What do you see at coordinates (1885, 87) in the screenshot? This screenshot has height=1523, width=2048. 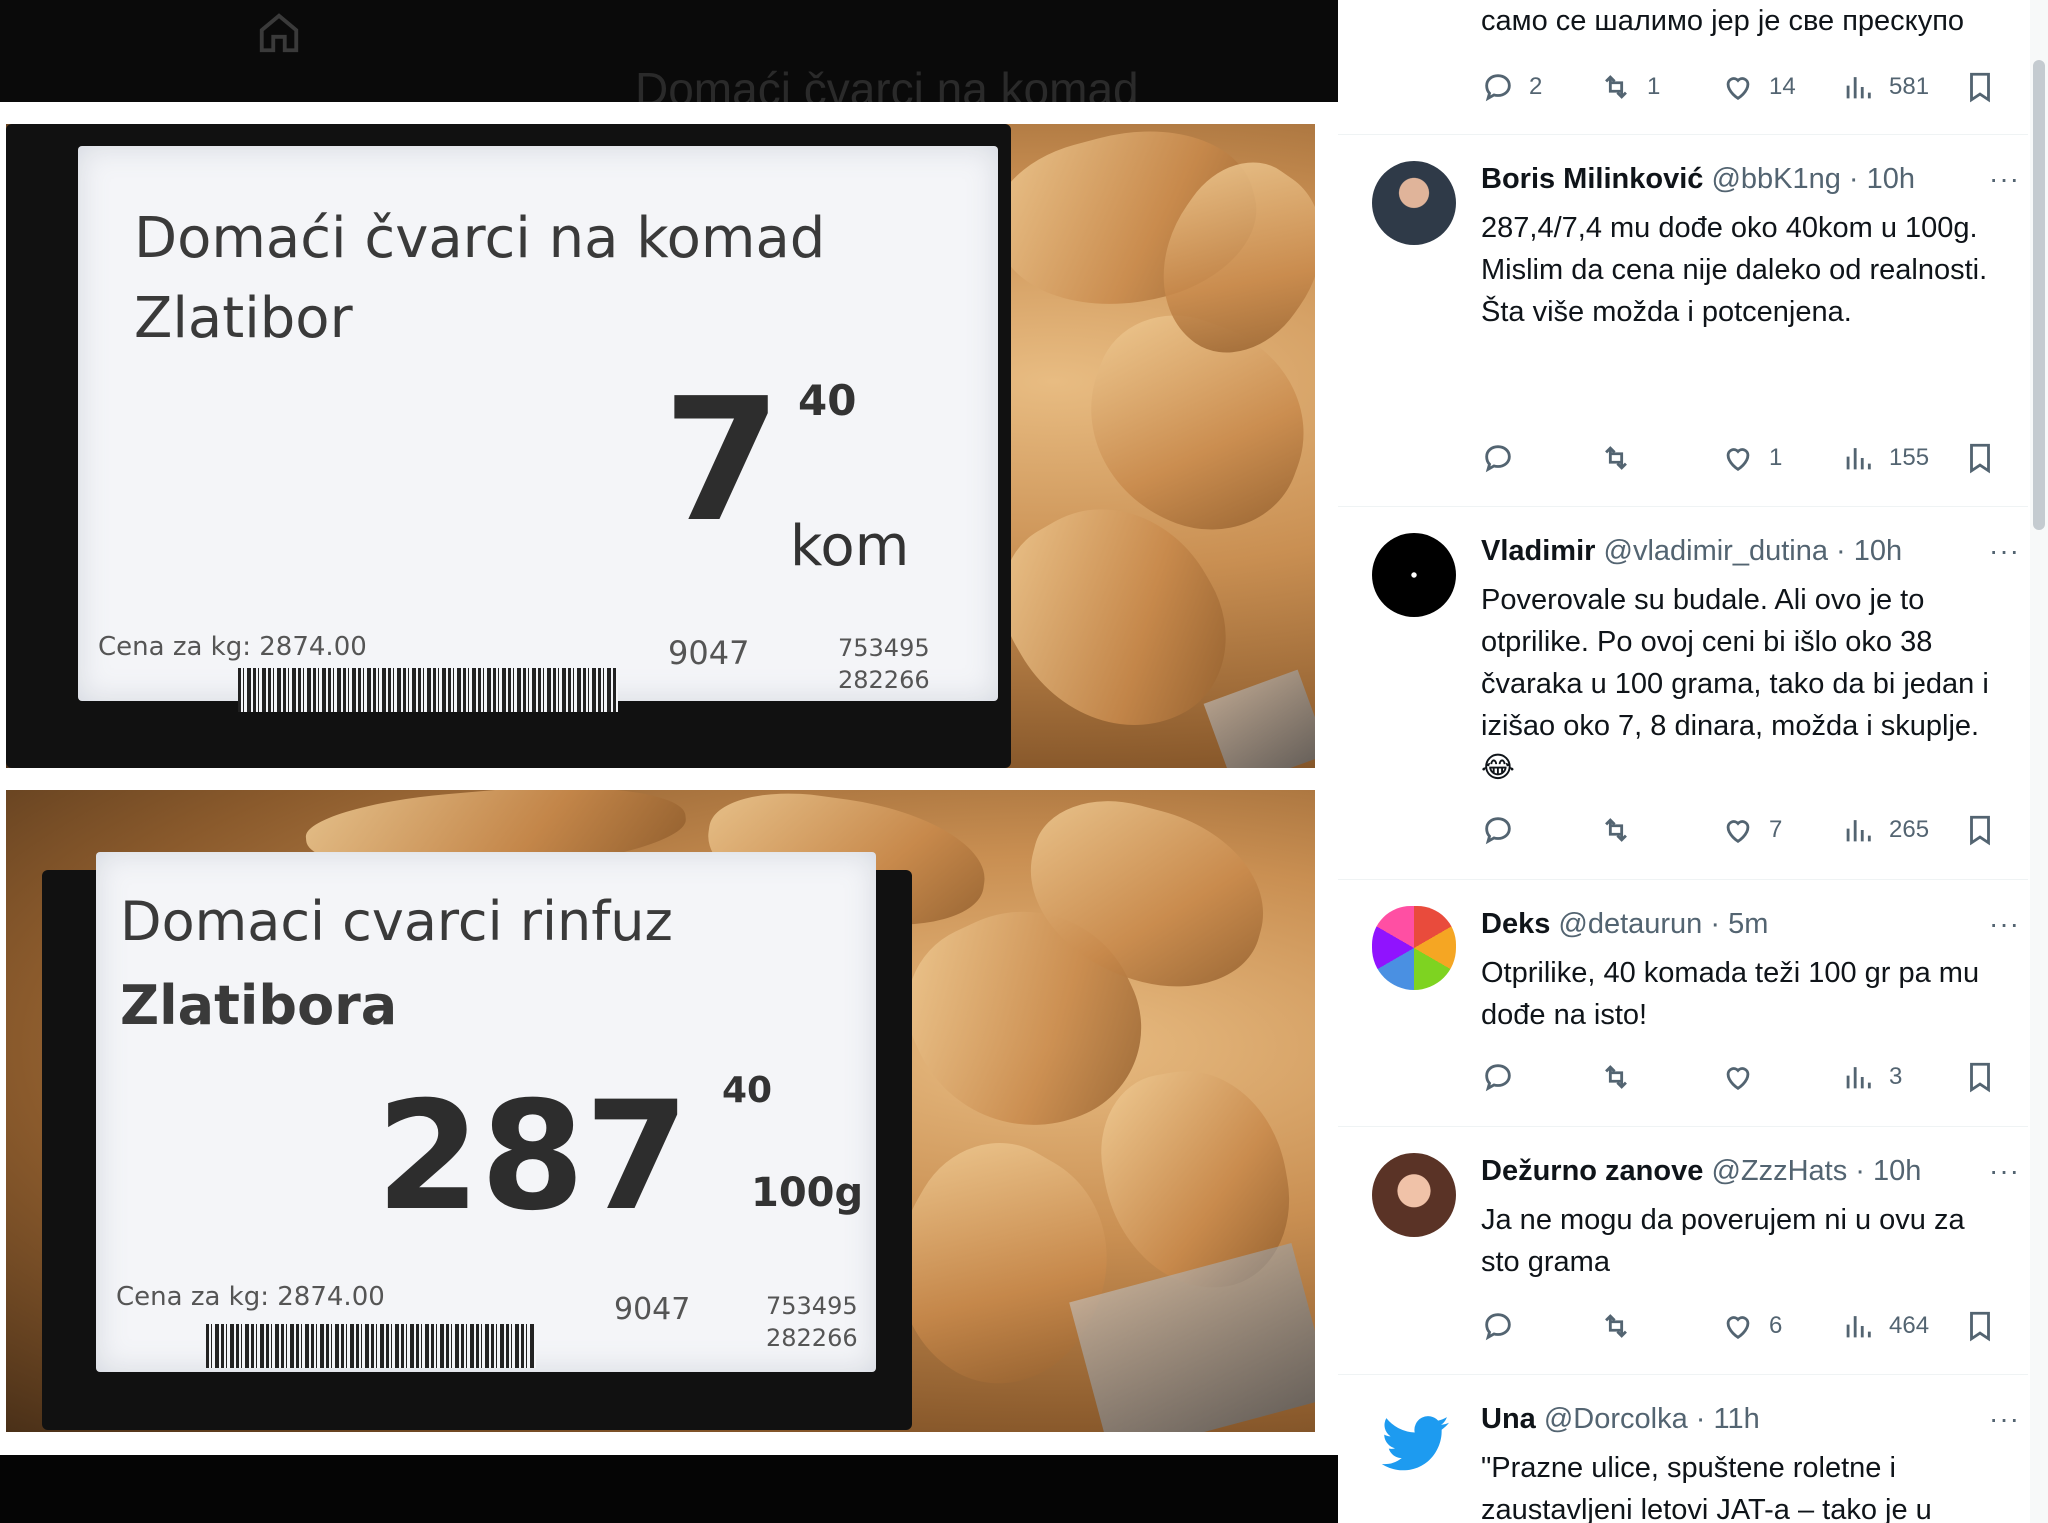 I see `views-button: 581` at bounding box center [1885, 87].